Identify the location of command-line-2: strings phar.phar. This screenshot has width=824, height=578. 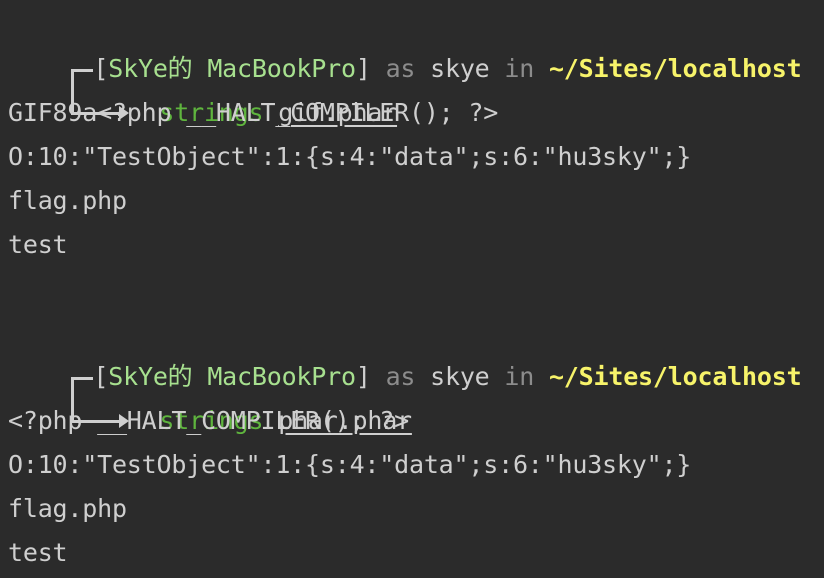
(210, 395).